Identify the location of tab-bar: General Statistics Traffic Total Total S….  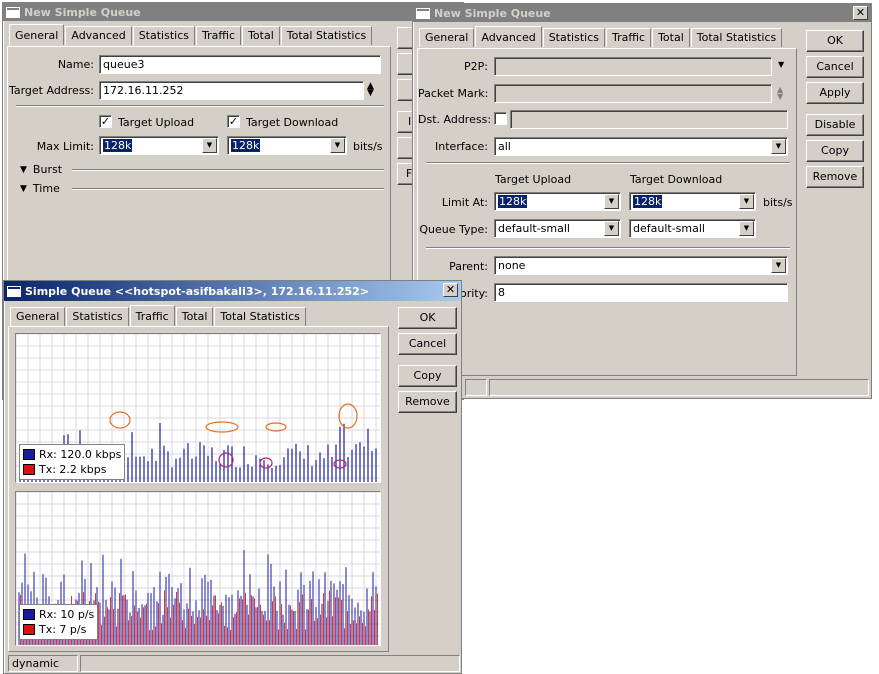
(158, 315).